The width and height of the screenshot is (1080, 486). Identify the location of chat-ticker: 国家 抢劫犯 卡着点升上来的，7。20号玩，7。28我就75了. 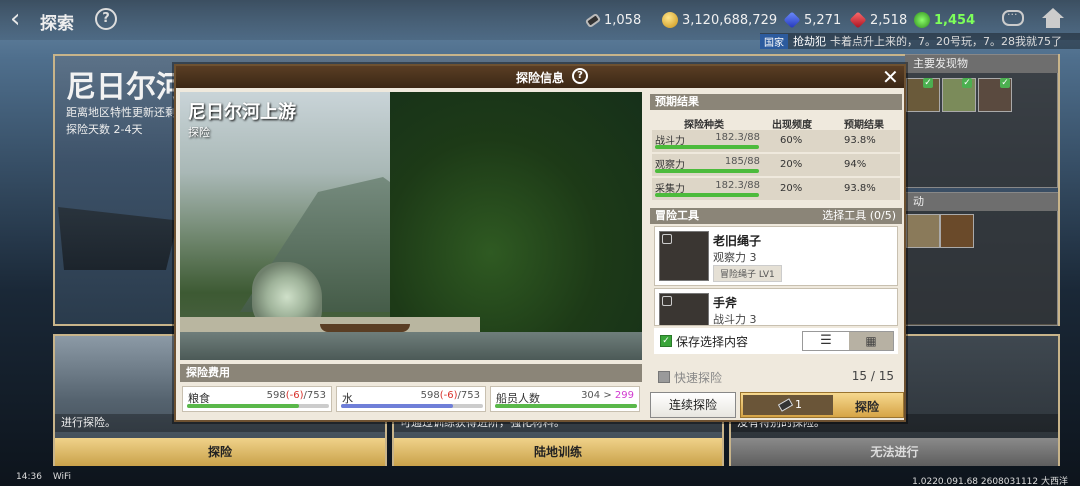
(920, 41).